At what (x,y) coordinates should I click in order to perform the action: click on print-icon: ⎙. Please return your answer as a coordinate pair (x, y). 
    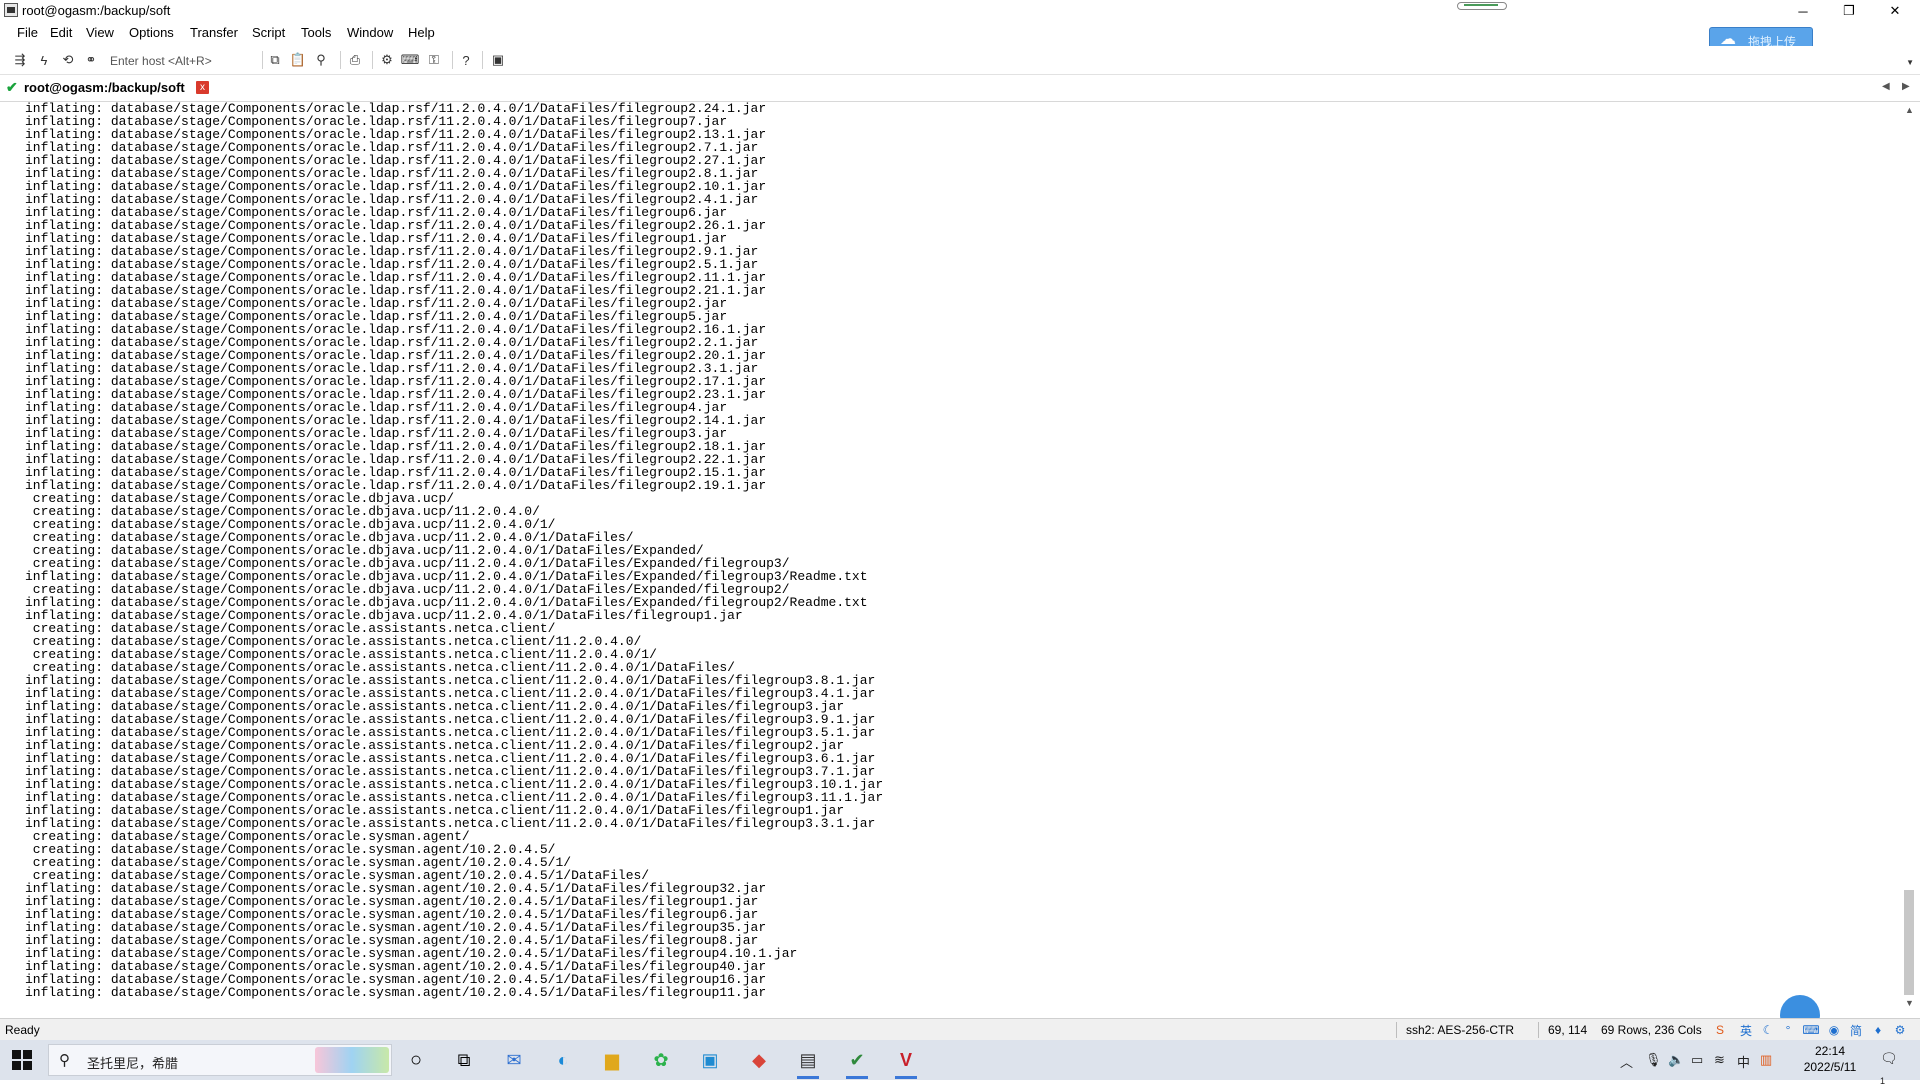
    Looking at the image, I should click on (355, 60).